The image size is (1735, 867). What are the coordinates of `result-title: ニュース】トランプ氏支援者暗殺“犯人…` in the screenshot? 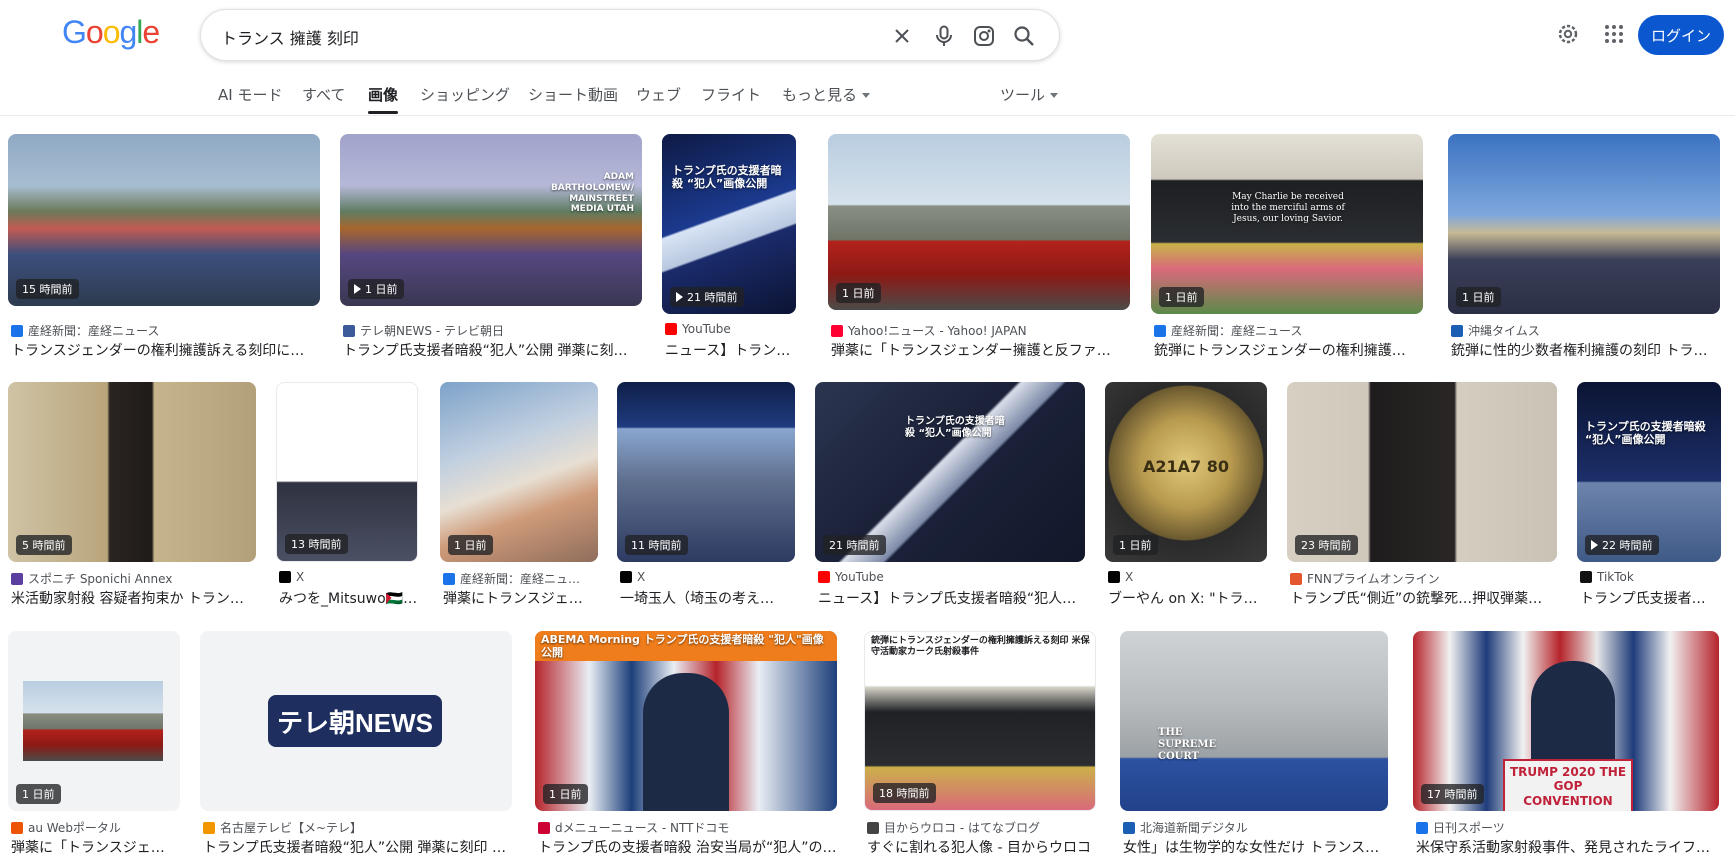 It's located at (953, 598).